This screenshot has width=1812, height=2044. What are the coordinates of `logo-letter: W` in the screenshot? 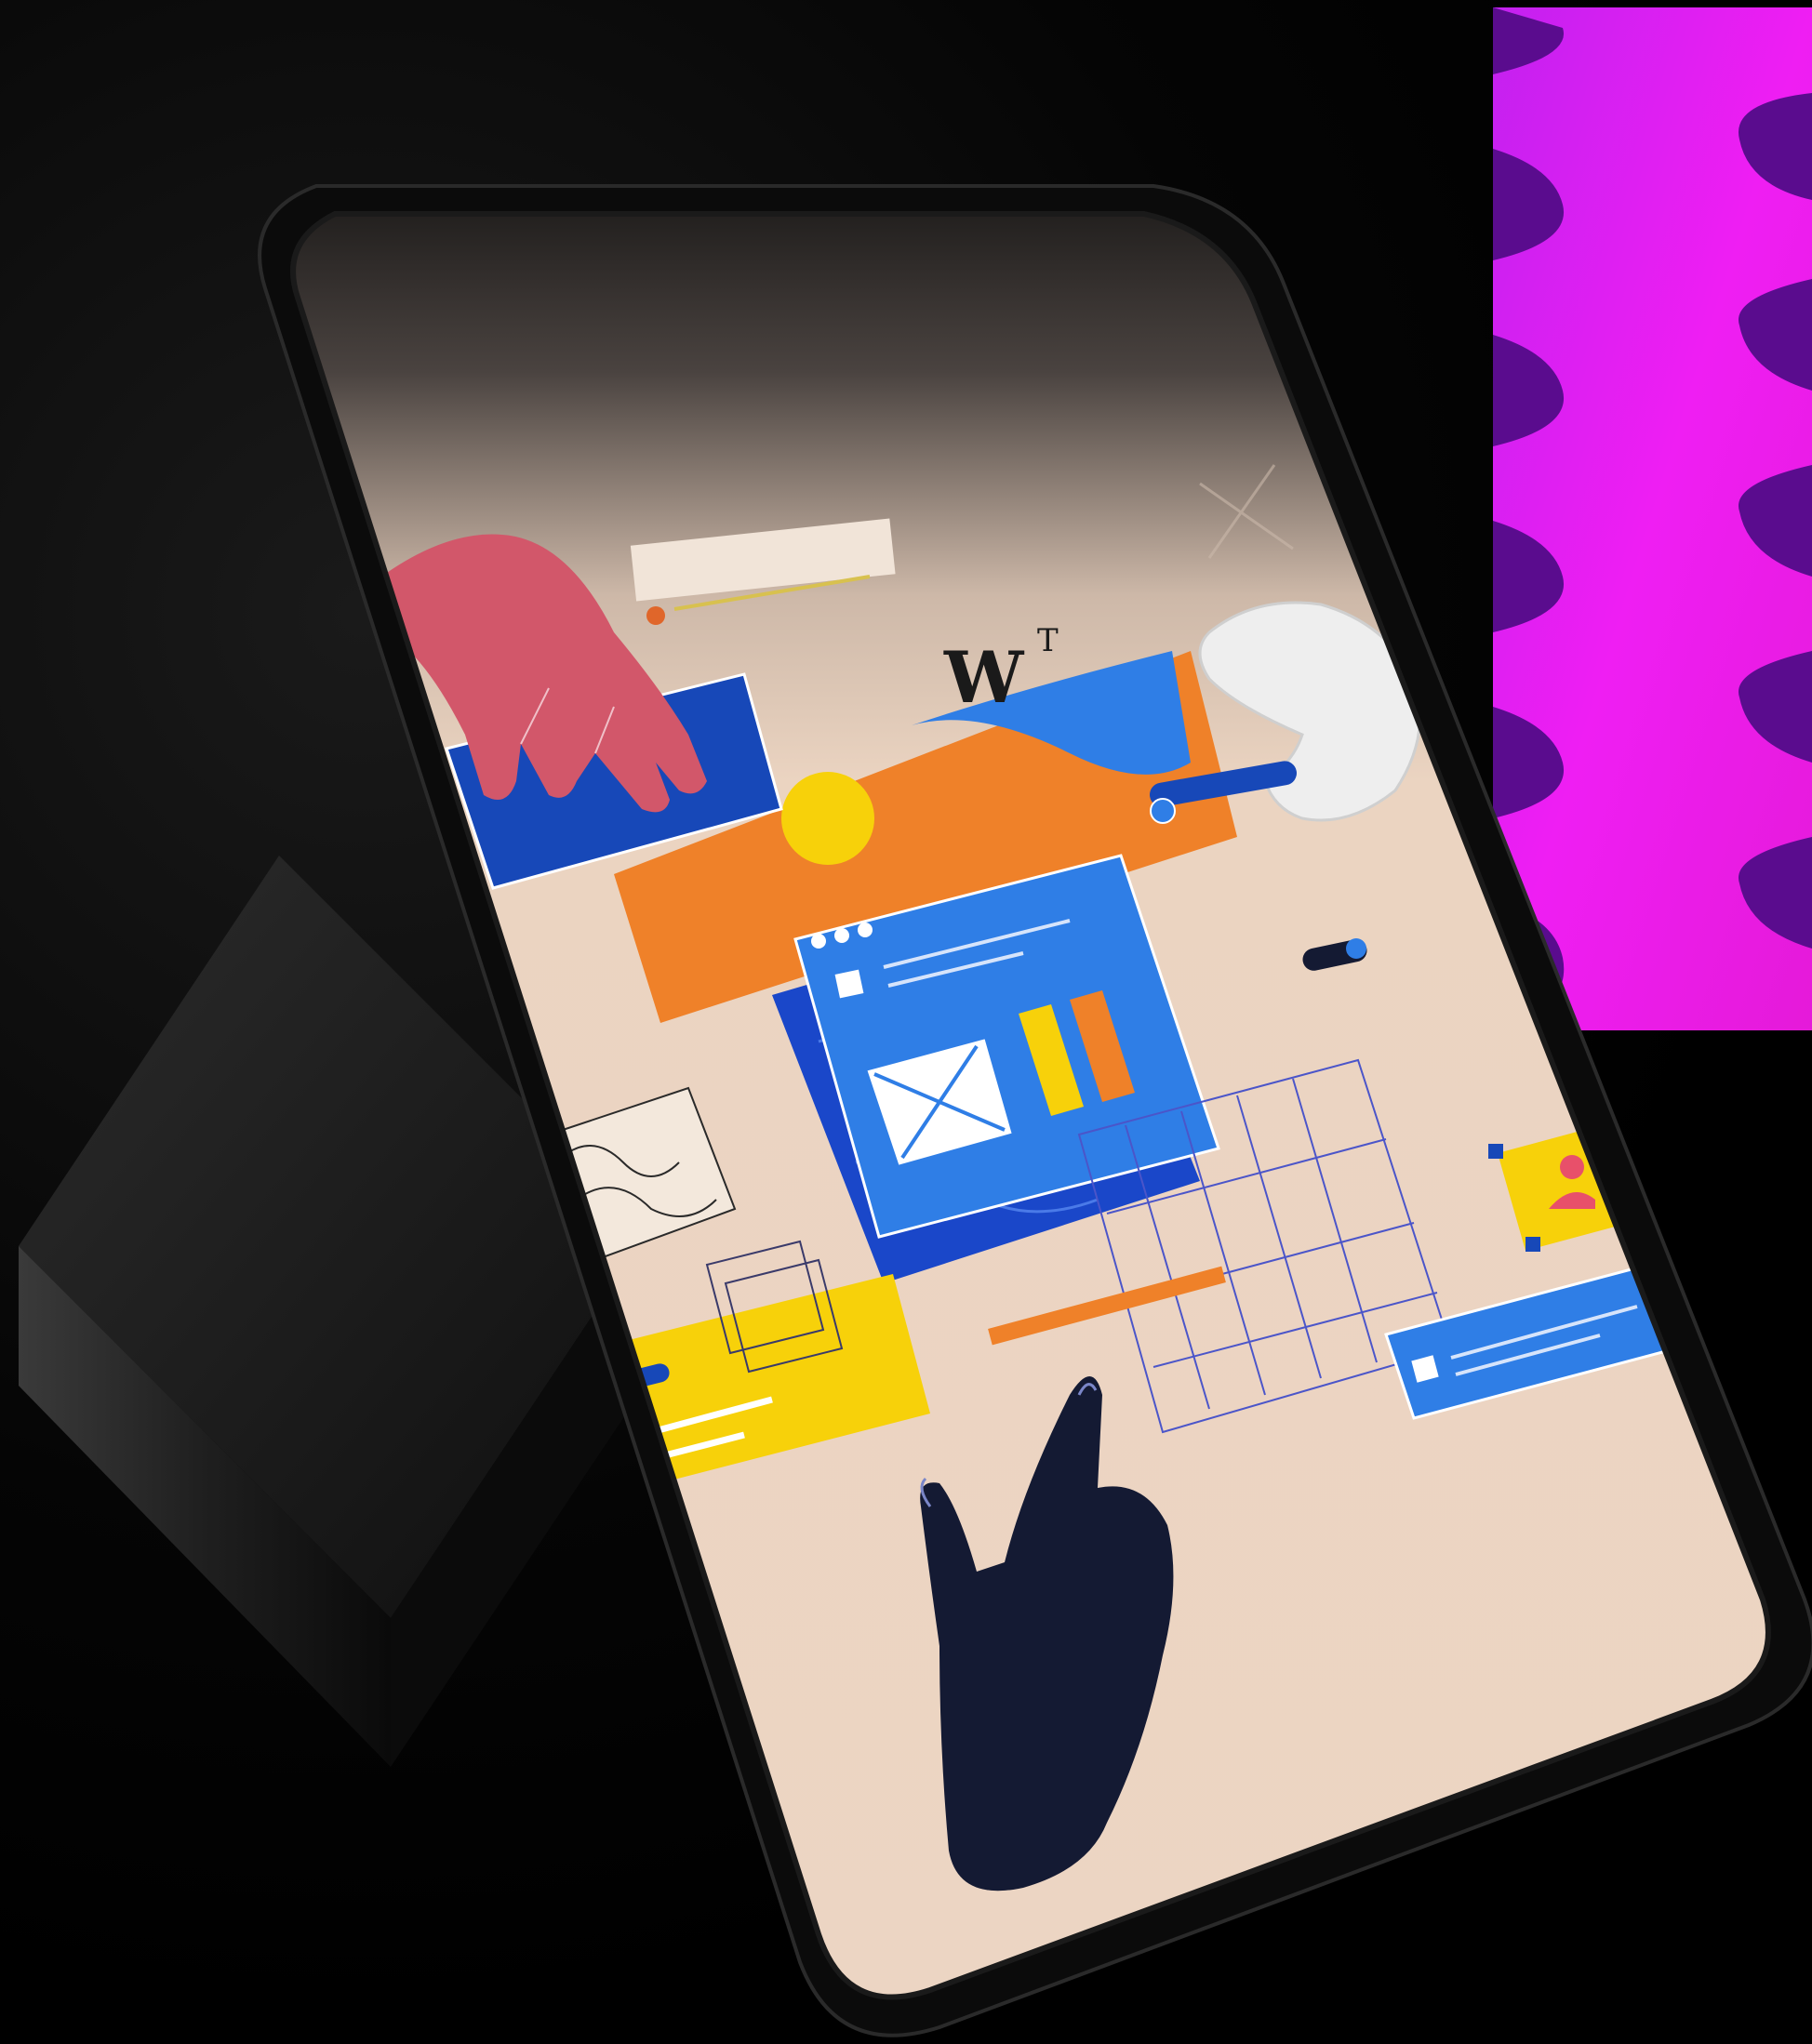 It's located at (984, 677).